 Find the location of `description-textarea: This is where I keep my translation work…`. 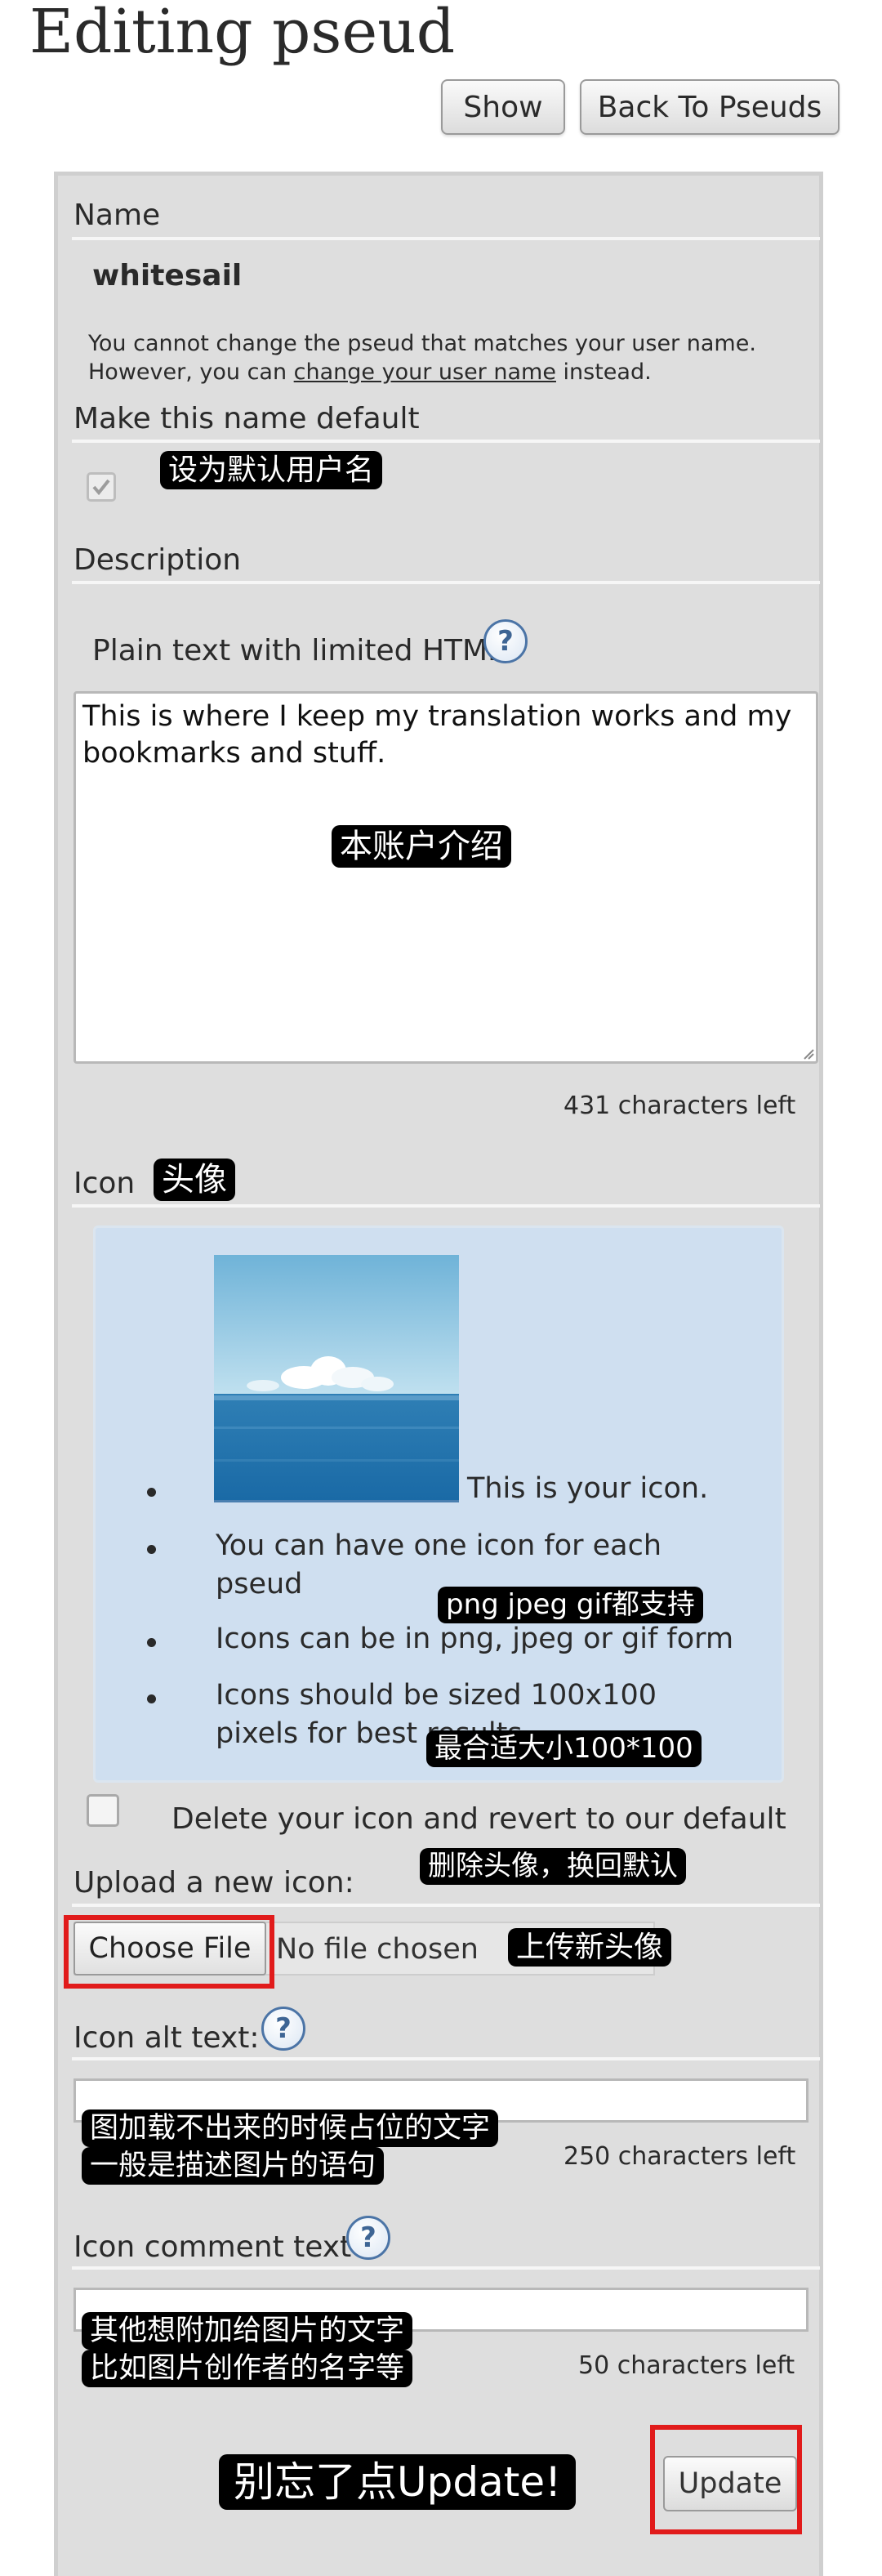

description-textarea: This is where I keep my translation work… is located at coordinates (446, 878).